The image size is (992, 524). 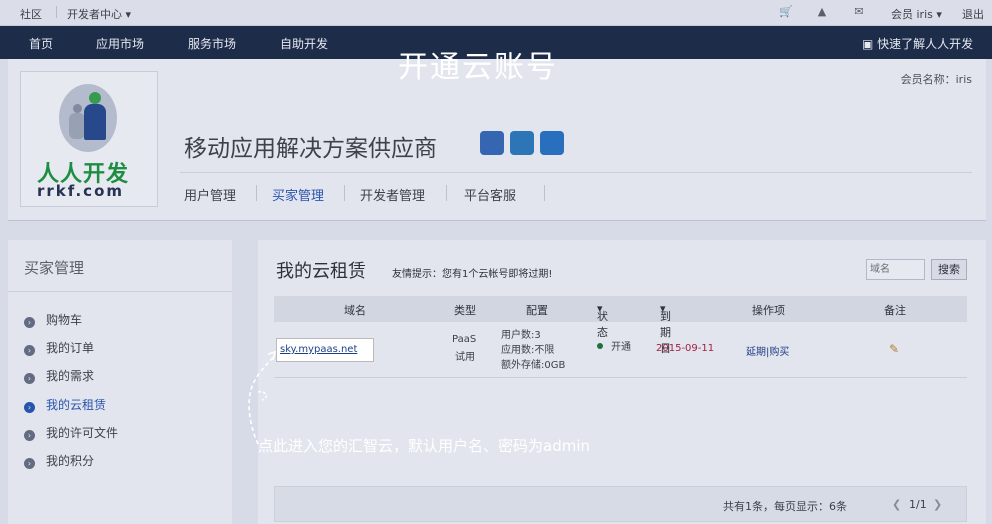 What do you see at coordinates (552, 143) in the screenshot?
I see `email-verified-icon` at bounding box center [552, 143].